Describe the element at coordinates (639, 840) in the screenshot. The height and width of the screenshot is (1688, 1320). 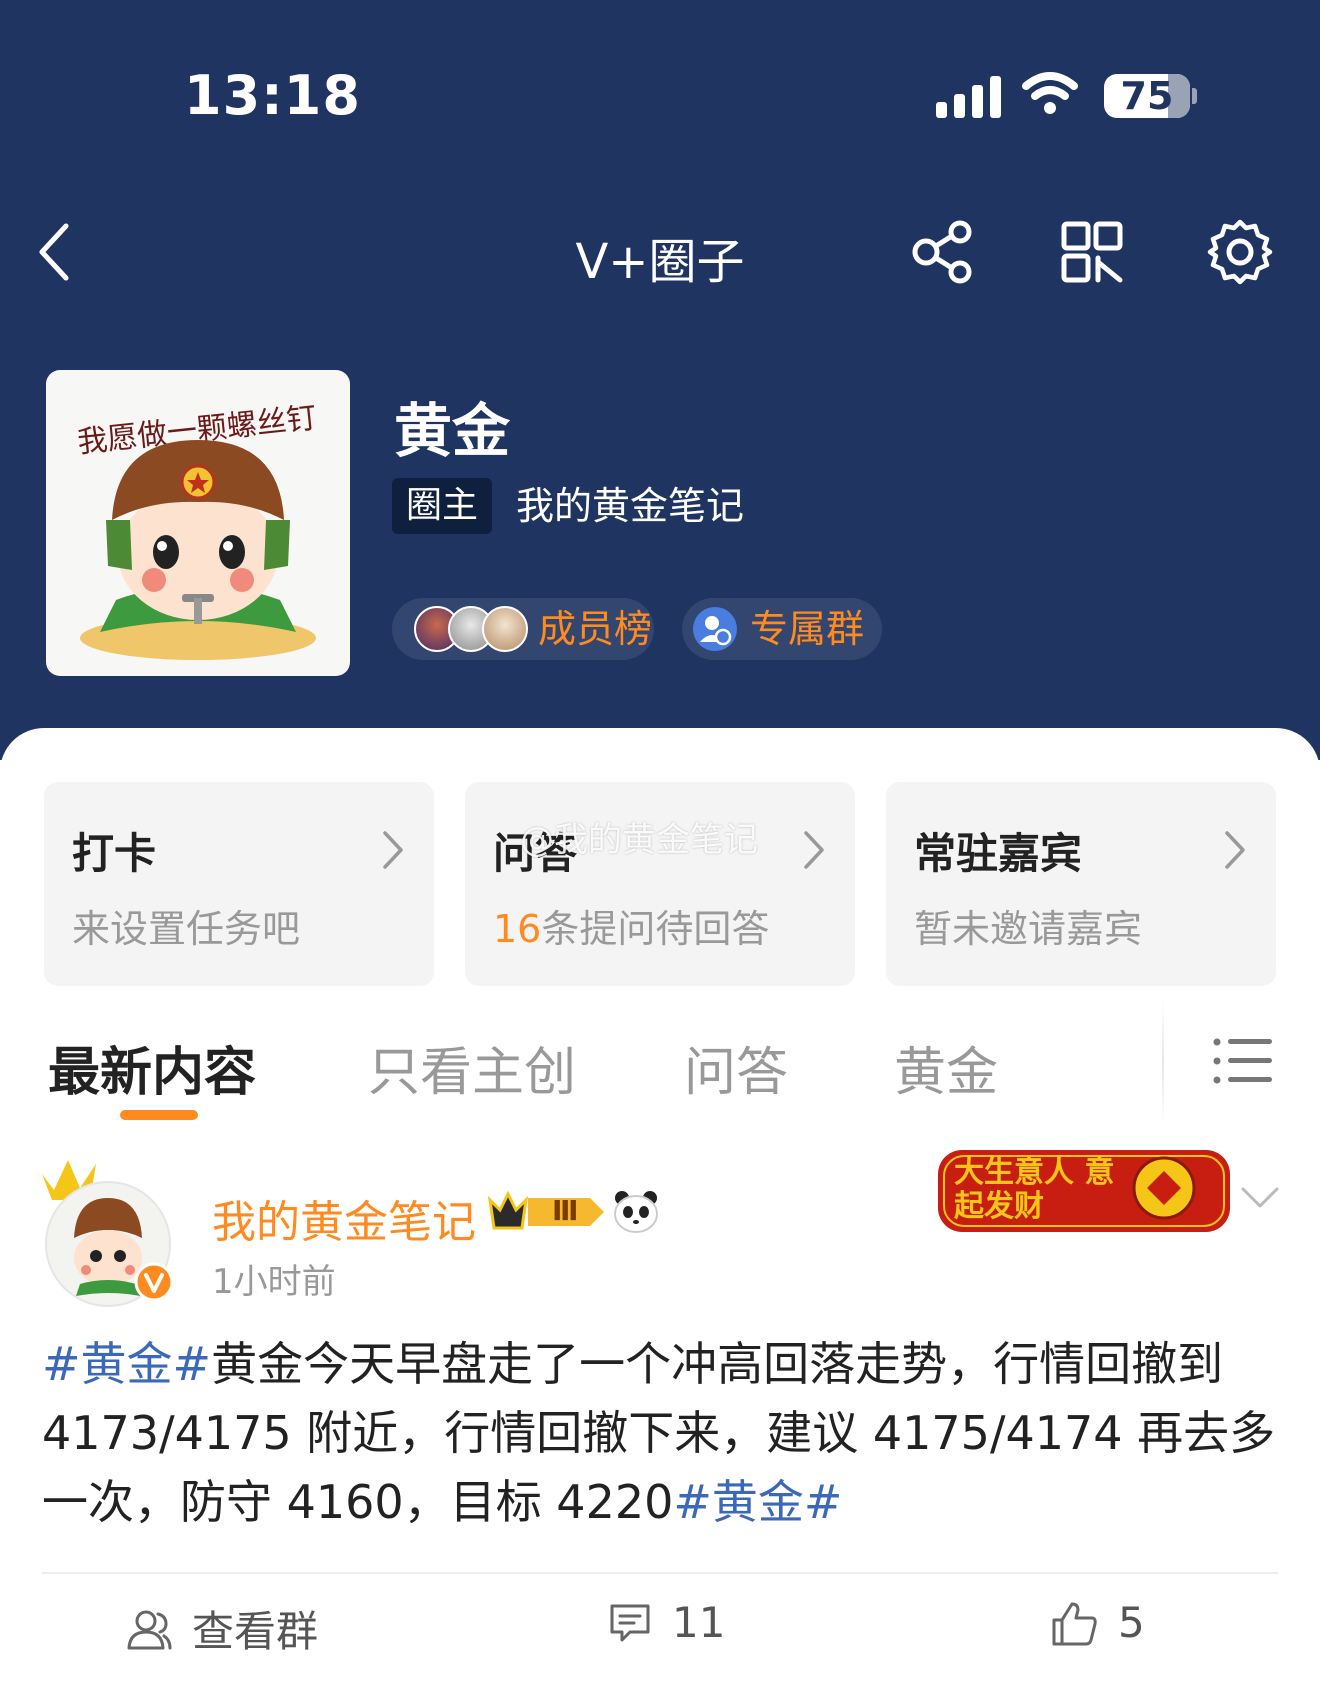
I see `watermark: @我的黄金笔记` at that location.